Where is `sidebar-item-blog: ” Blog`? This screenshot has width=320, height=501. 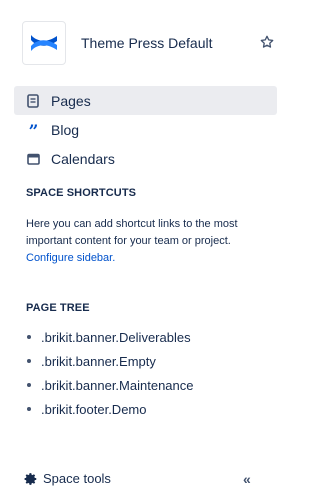 sidebar-item-blog: ” Blog is located at coordinates (145, 129).